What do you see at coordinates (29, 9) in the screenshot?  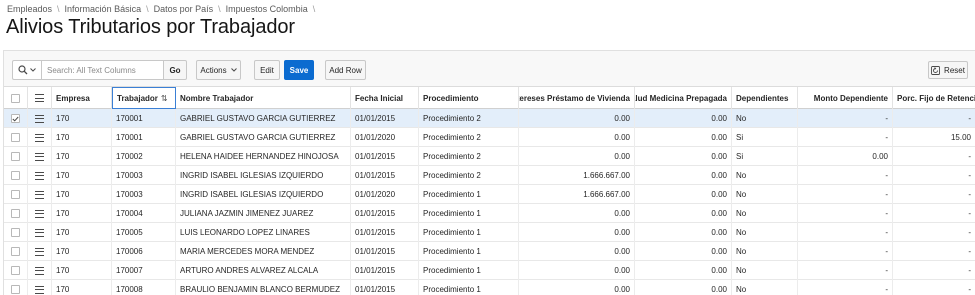 I see `breadcrumb-item-empleados: Empleados` at bounding box center [29, 9].